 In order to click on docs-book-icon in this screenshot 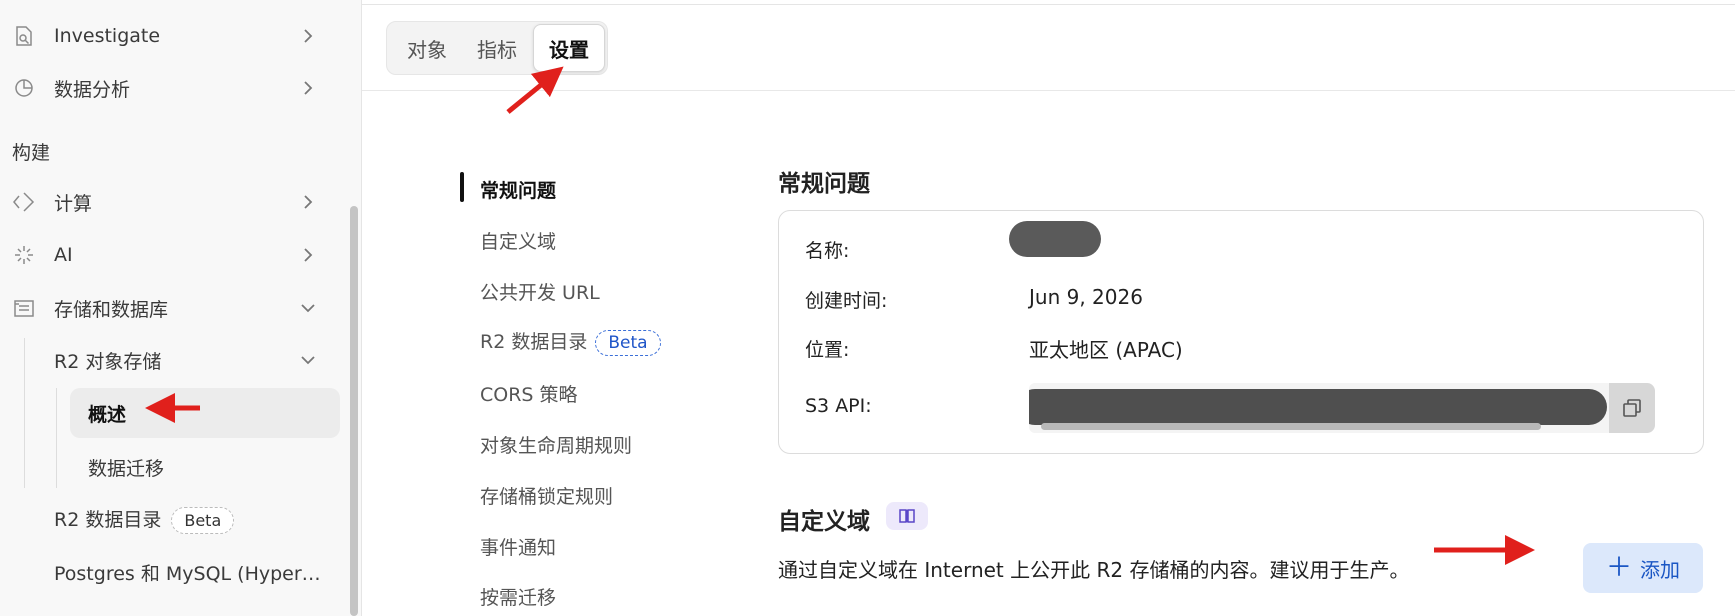, I will do `click(907, 516)`.